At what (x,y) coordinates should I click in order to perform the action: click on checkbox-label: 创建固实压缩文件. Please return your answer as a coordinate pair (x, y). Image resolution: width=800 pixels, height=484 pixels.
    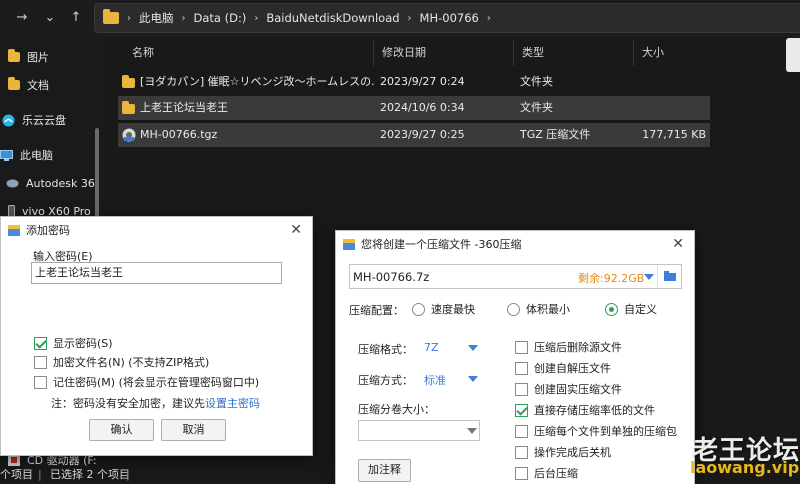
    Looking at the image, I should click on (578, 389).